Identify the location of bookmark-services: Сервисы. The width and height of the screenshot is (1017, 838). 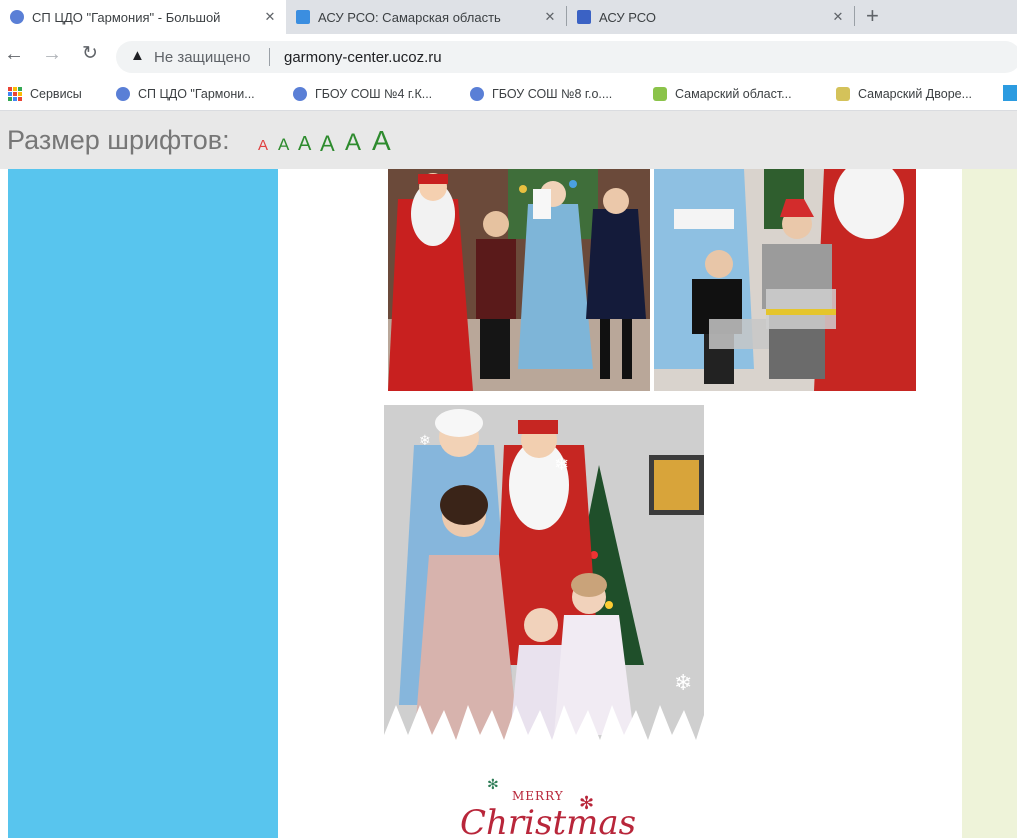
(45, 94).